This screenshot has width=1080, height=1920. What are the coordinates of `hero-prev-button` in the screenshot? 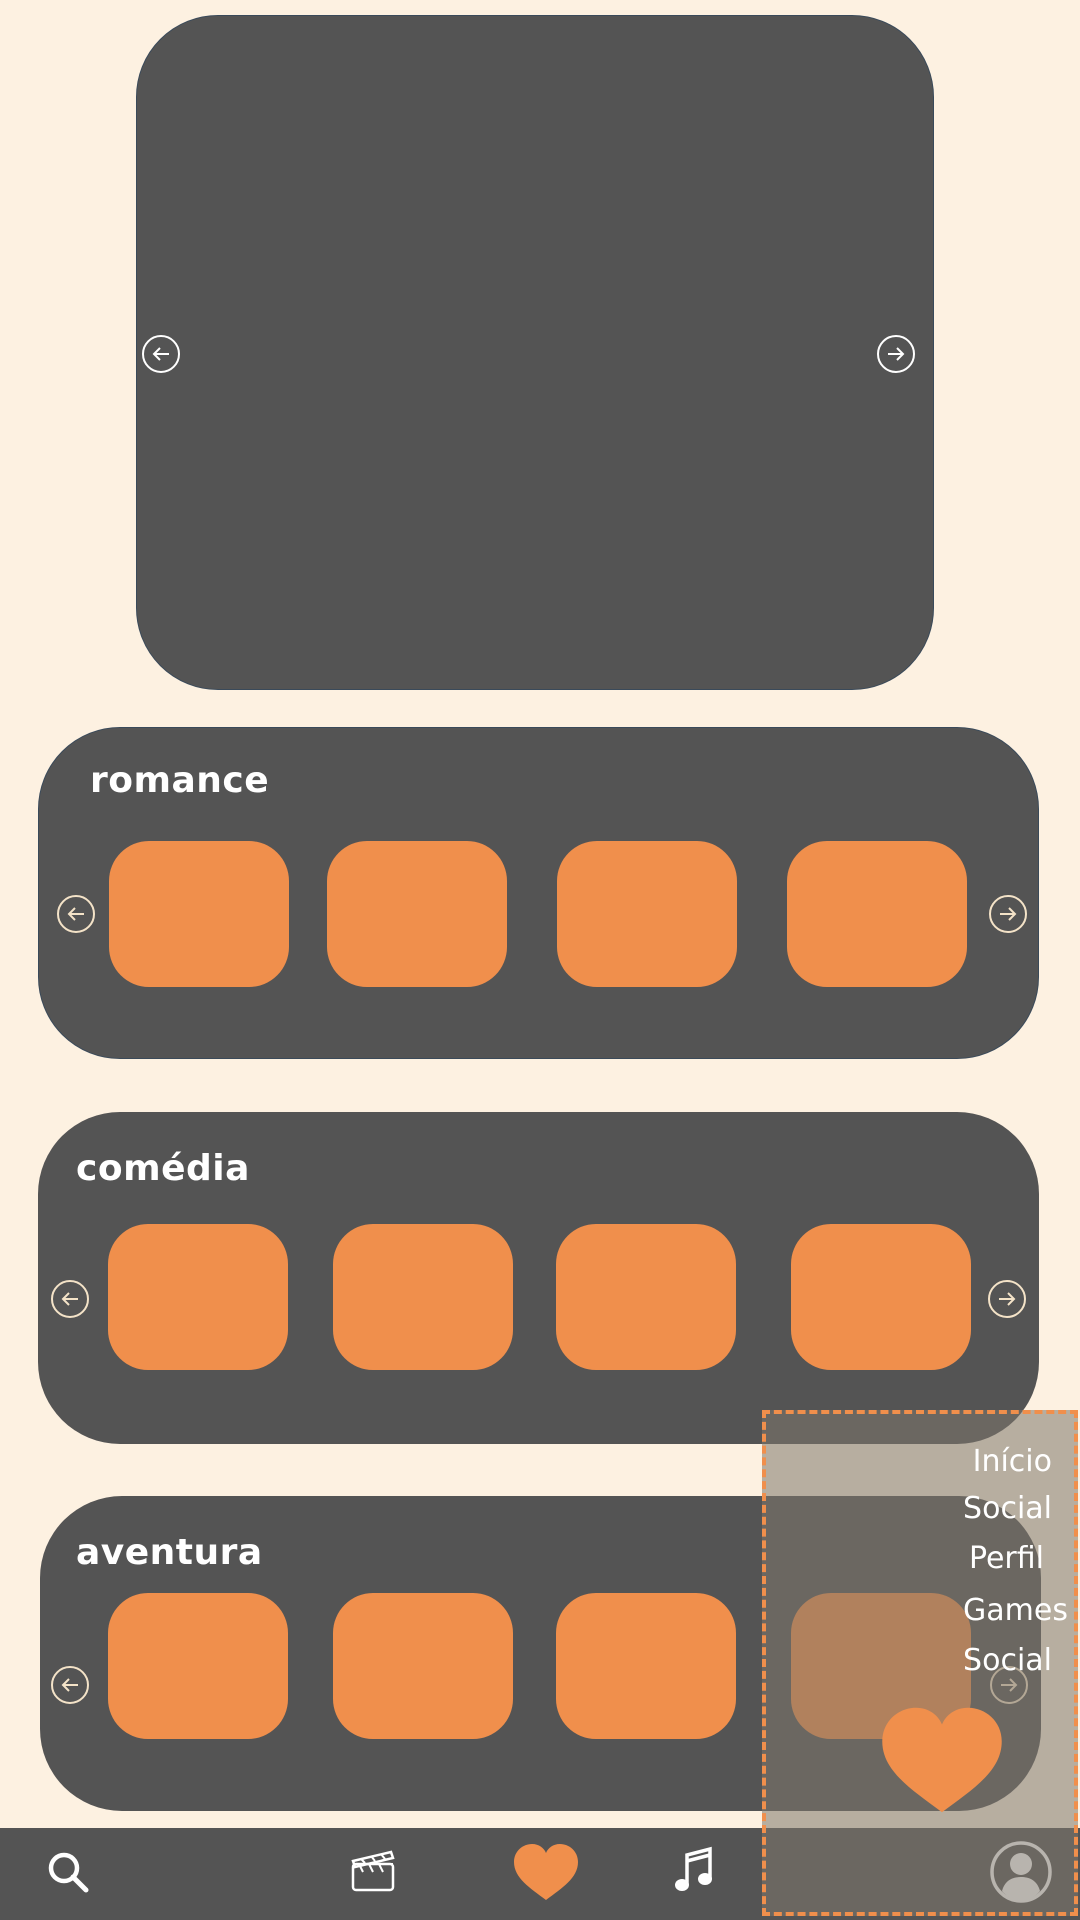 It's located at (161, 354).